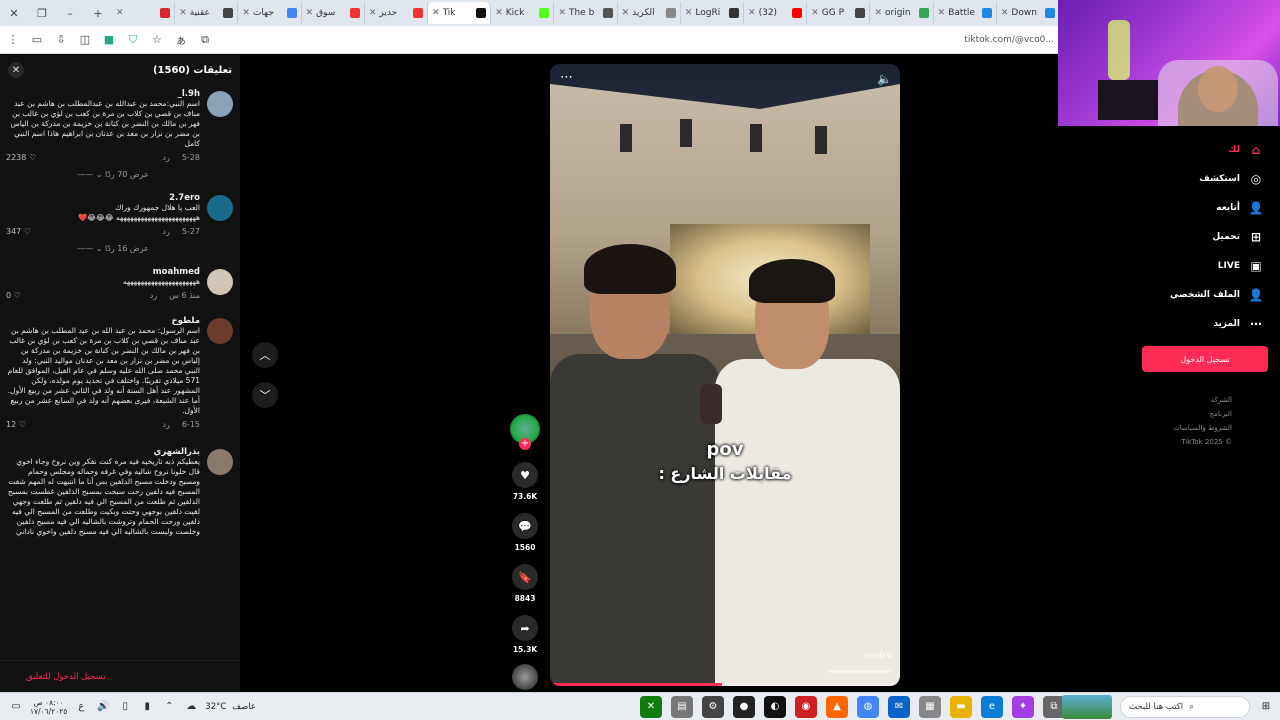  What do you see at coordinates (103, 198) in the screenshot?
I see `comment-username: 2.7ero` at bounding box center [103, 198].